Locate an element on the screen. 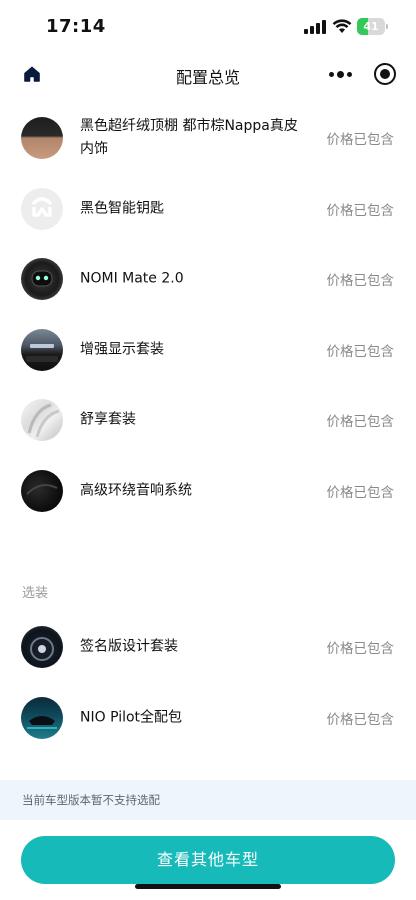 This screenshot has height=900, width=416. status-time: 17:14 is located at coordinates (76, 26).